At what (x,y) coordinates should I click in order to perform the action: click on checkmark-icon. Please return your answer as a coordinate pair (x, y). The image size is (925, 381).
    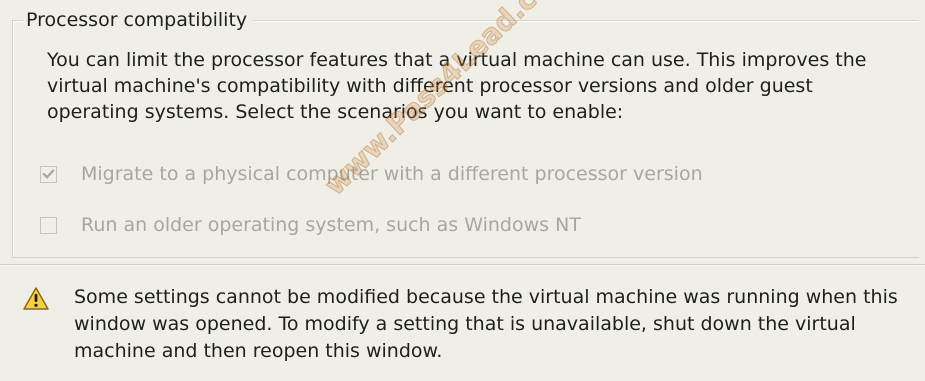
    Looking at the image, I should click on (48, 173).